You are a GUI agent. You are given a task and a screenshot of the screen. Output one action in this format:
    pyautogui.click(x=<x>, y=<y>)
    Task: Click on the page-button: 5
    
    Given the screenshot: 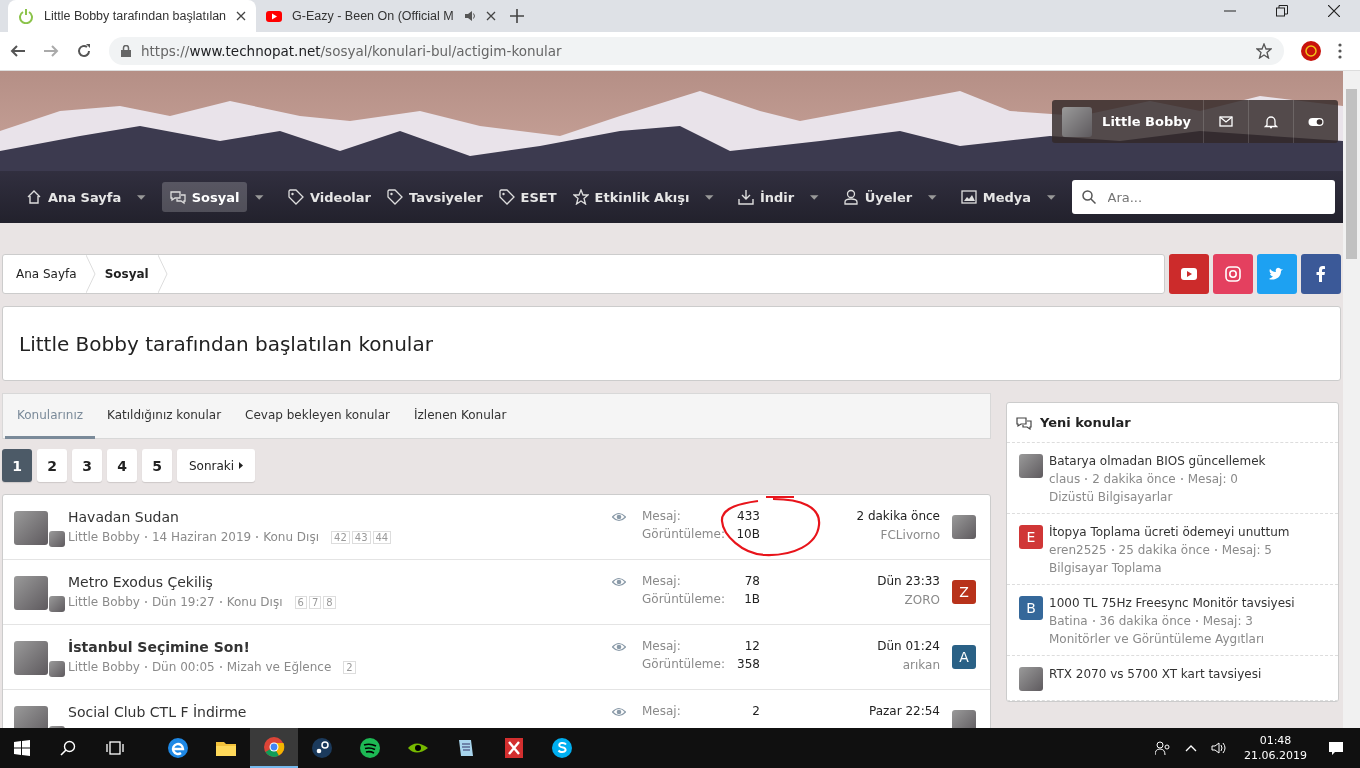 What is the action you would take?
    pyautogui.click(x=157, y=465)
    